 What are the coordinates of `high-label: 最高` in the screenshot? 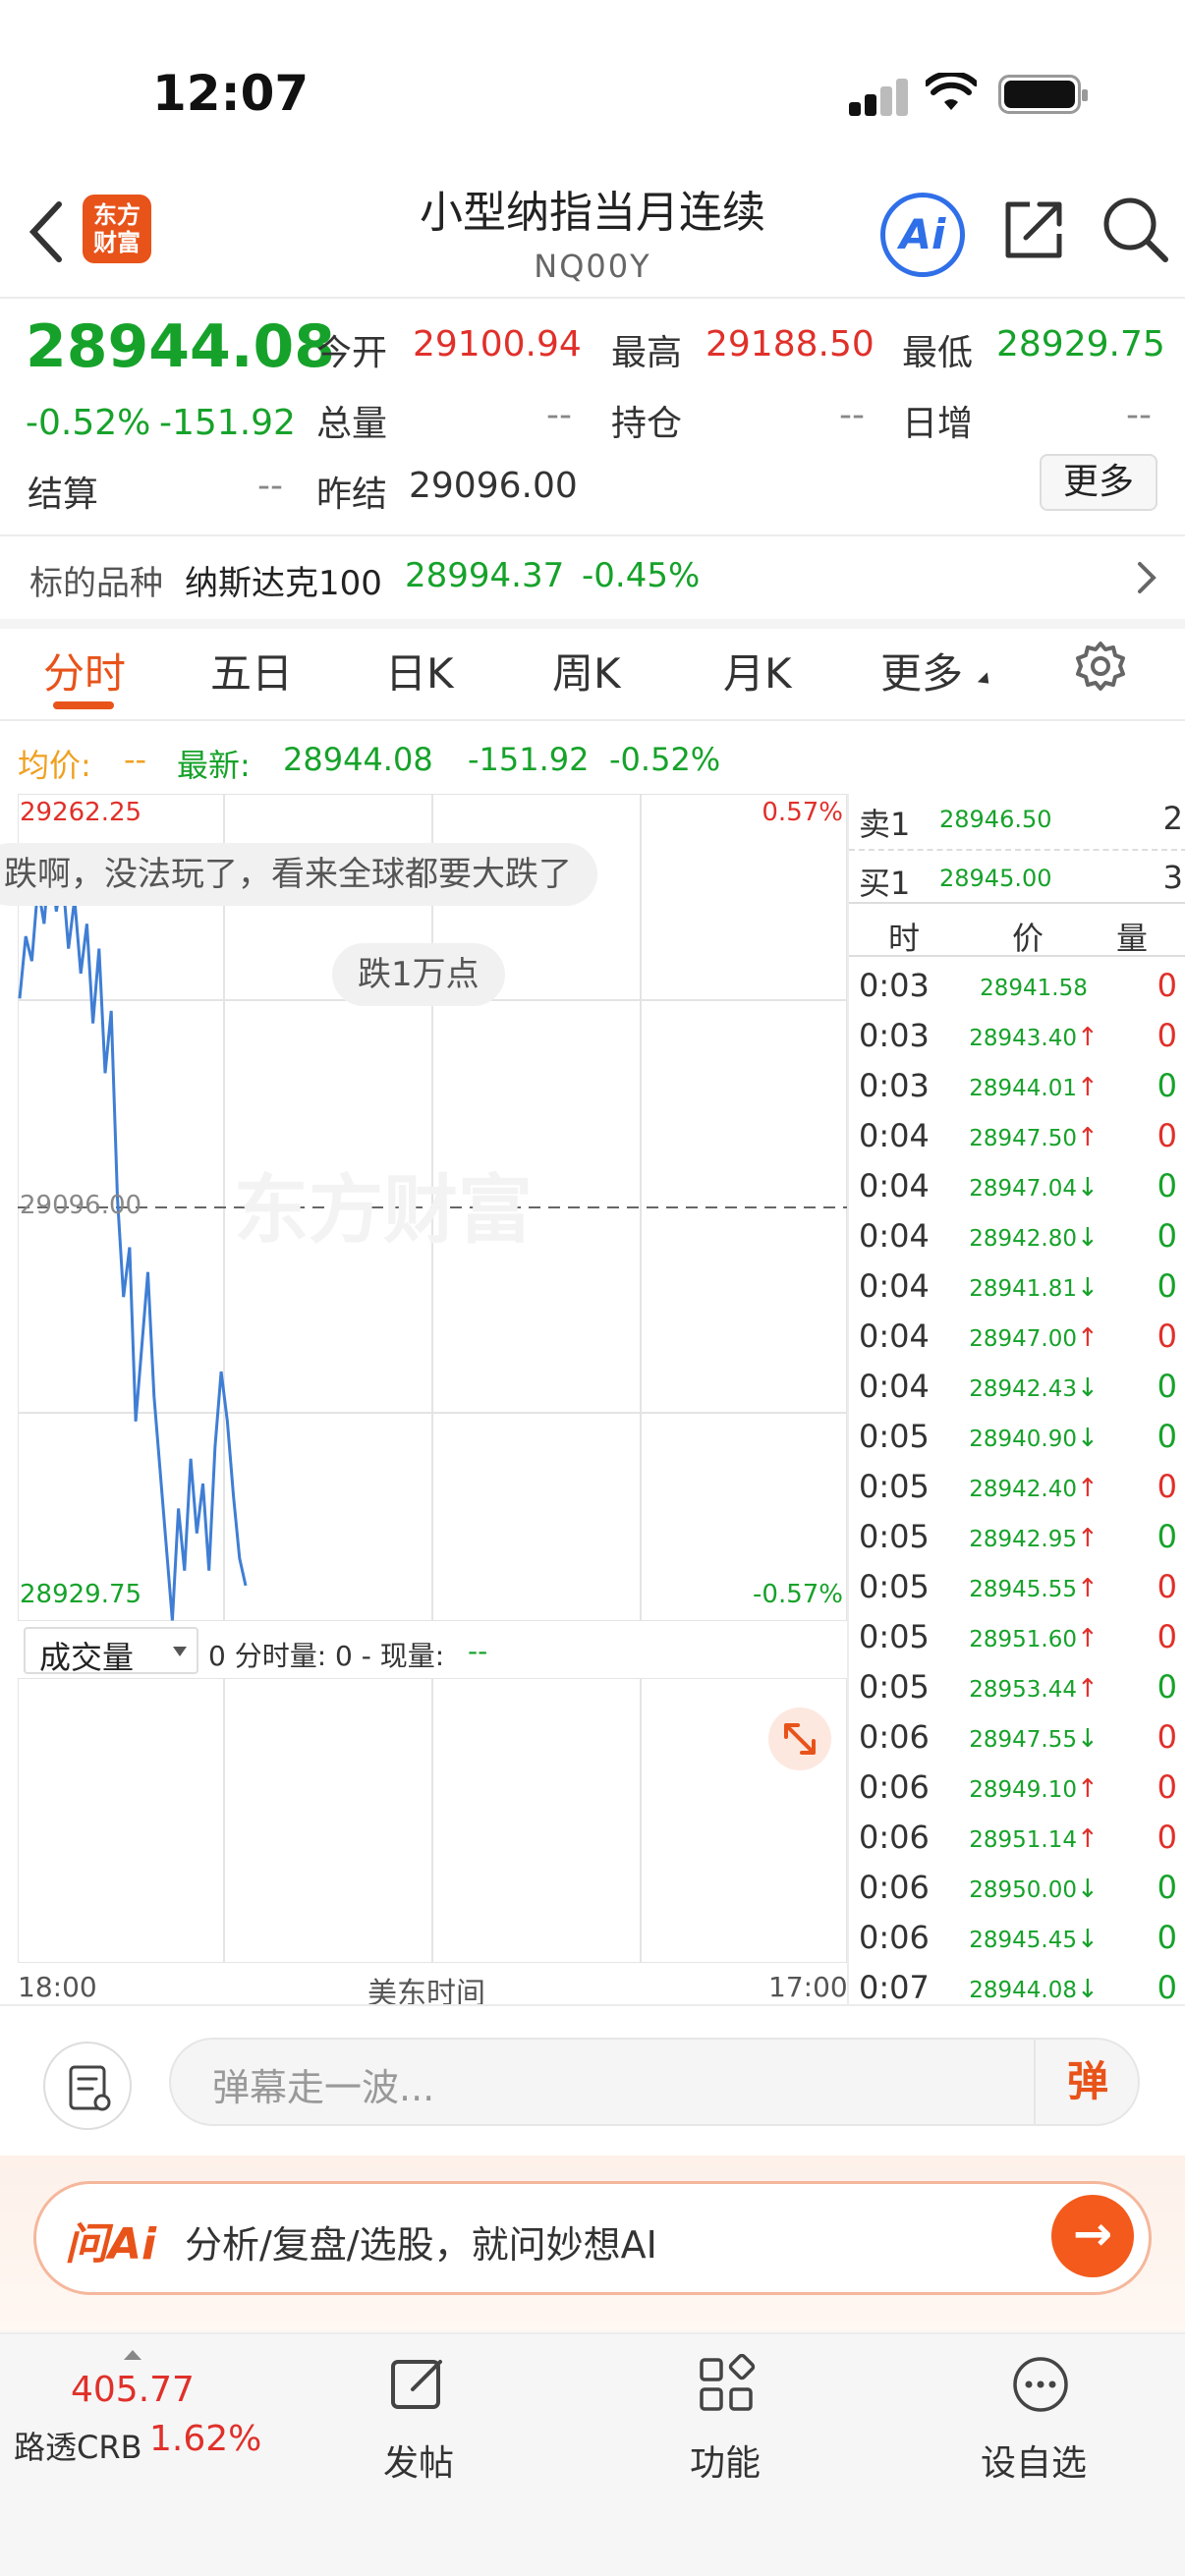 It's located at (647, 353).